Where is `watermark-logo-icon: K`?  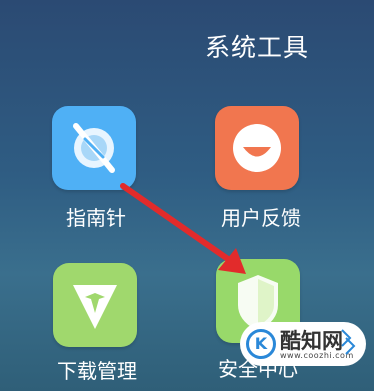
watermark-logo-icon: K is located at coordinates (261, 344).